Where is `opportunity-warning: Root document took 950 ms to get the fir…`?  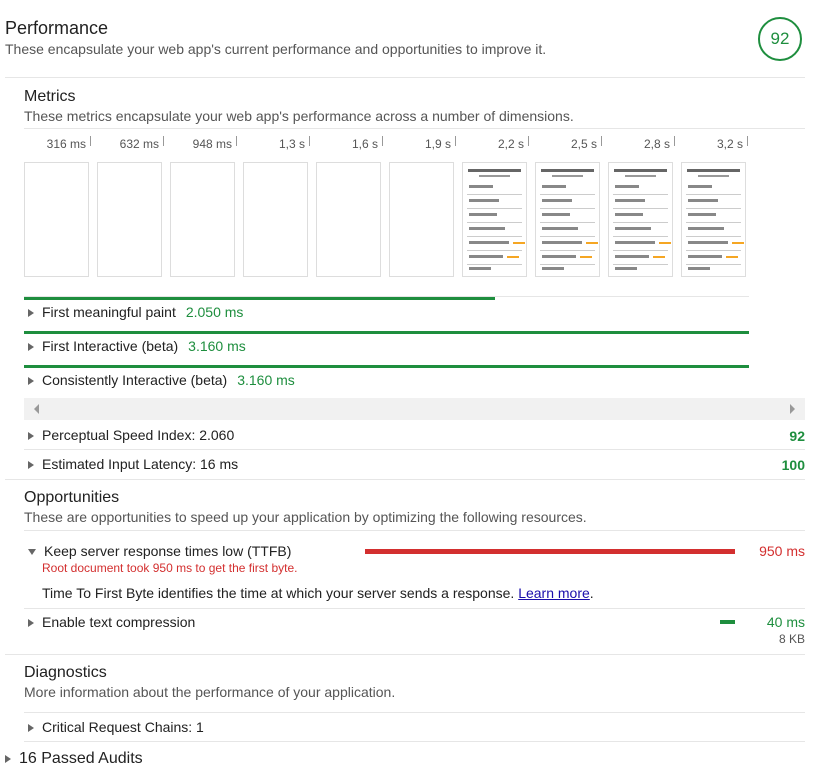 opportunity-warning: Root document took 950 ms to get the fir… is located at coordinates (170, 568).